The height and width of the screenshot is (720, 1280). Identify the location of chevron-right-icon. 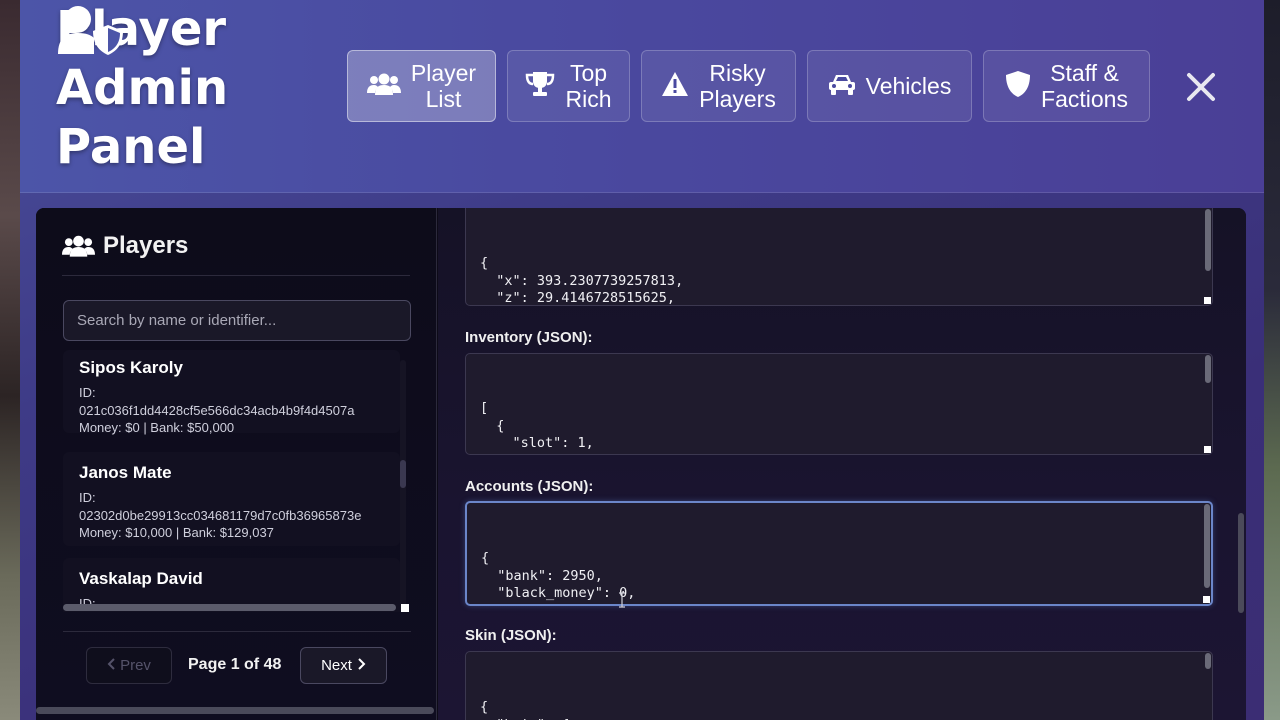
(361, 665).